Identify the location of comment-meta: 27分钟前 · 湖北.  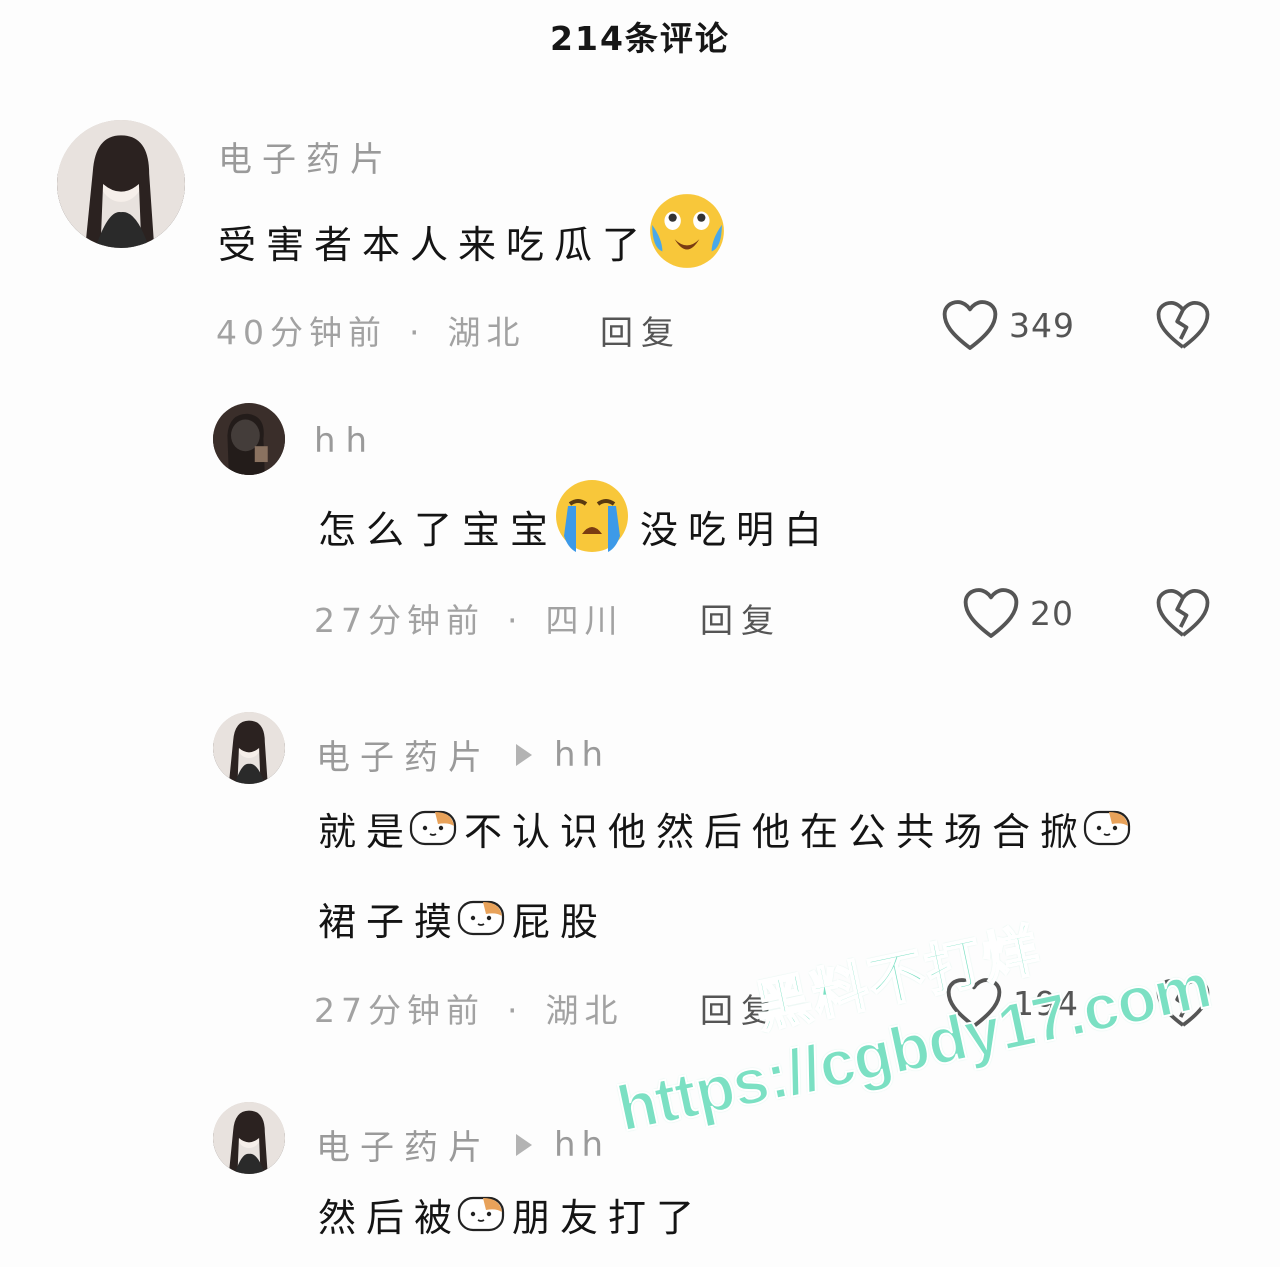
(469, 1010).